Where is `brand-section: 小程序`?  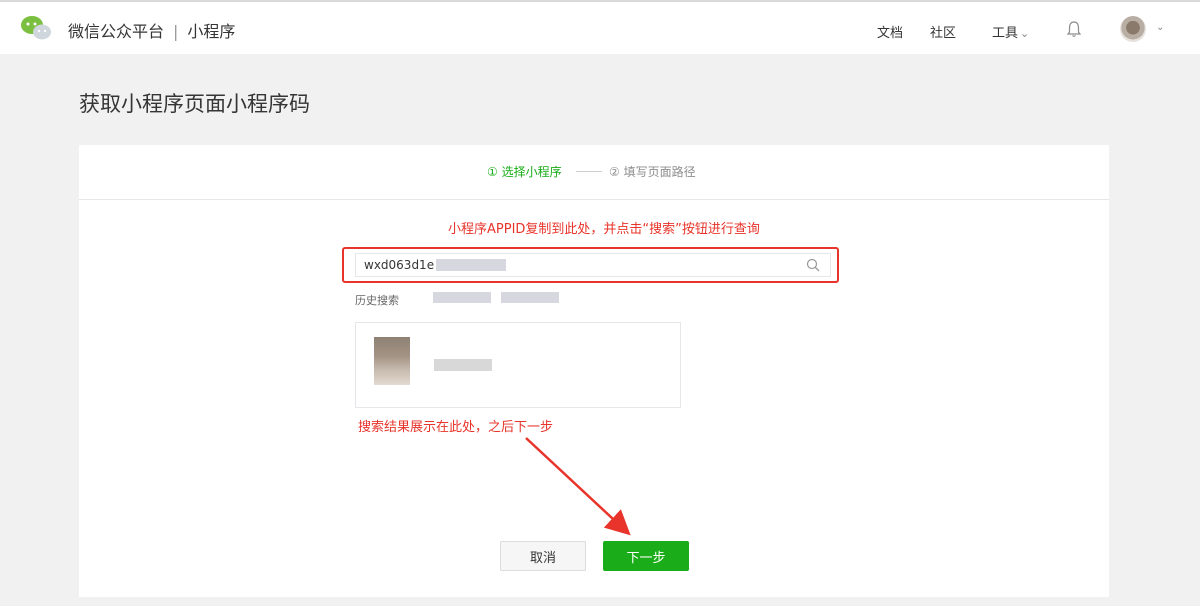 brand-section: 小程序 is located at coordinates (211, 31).